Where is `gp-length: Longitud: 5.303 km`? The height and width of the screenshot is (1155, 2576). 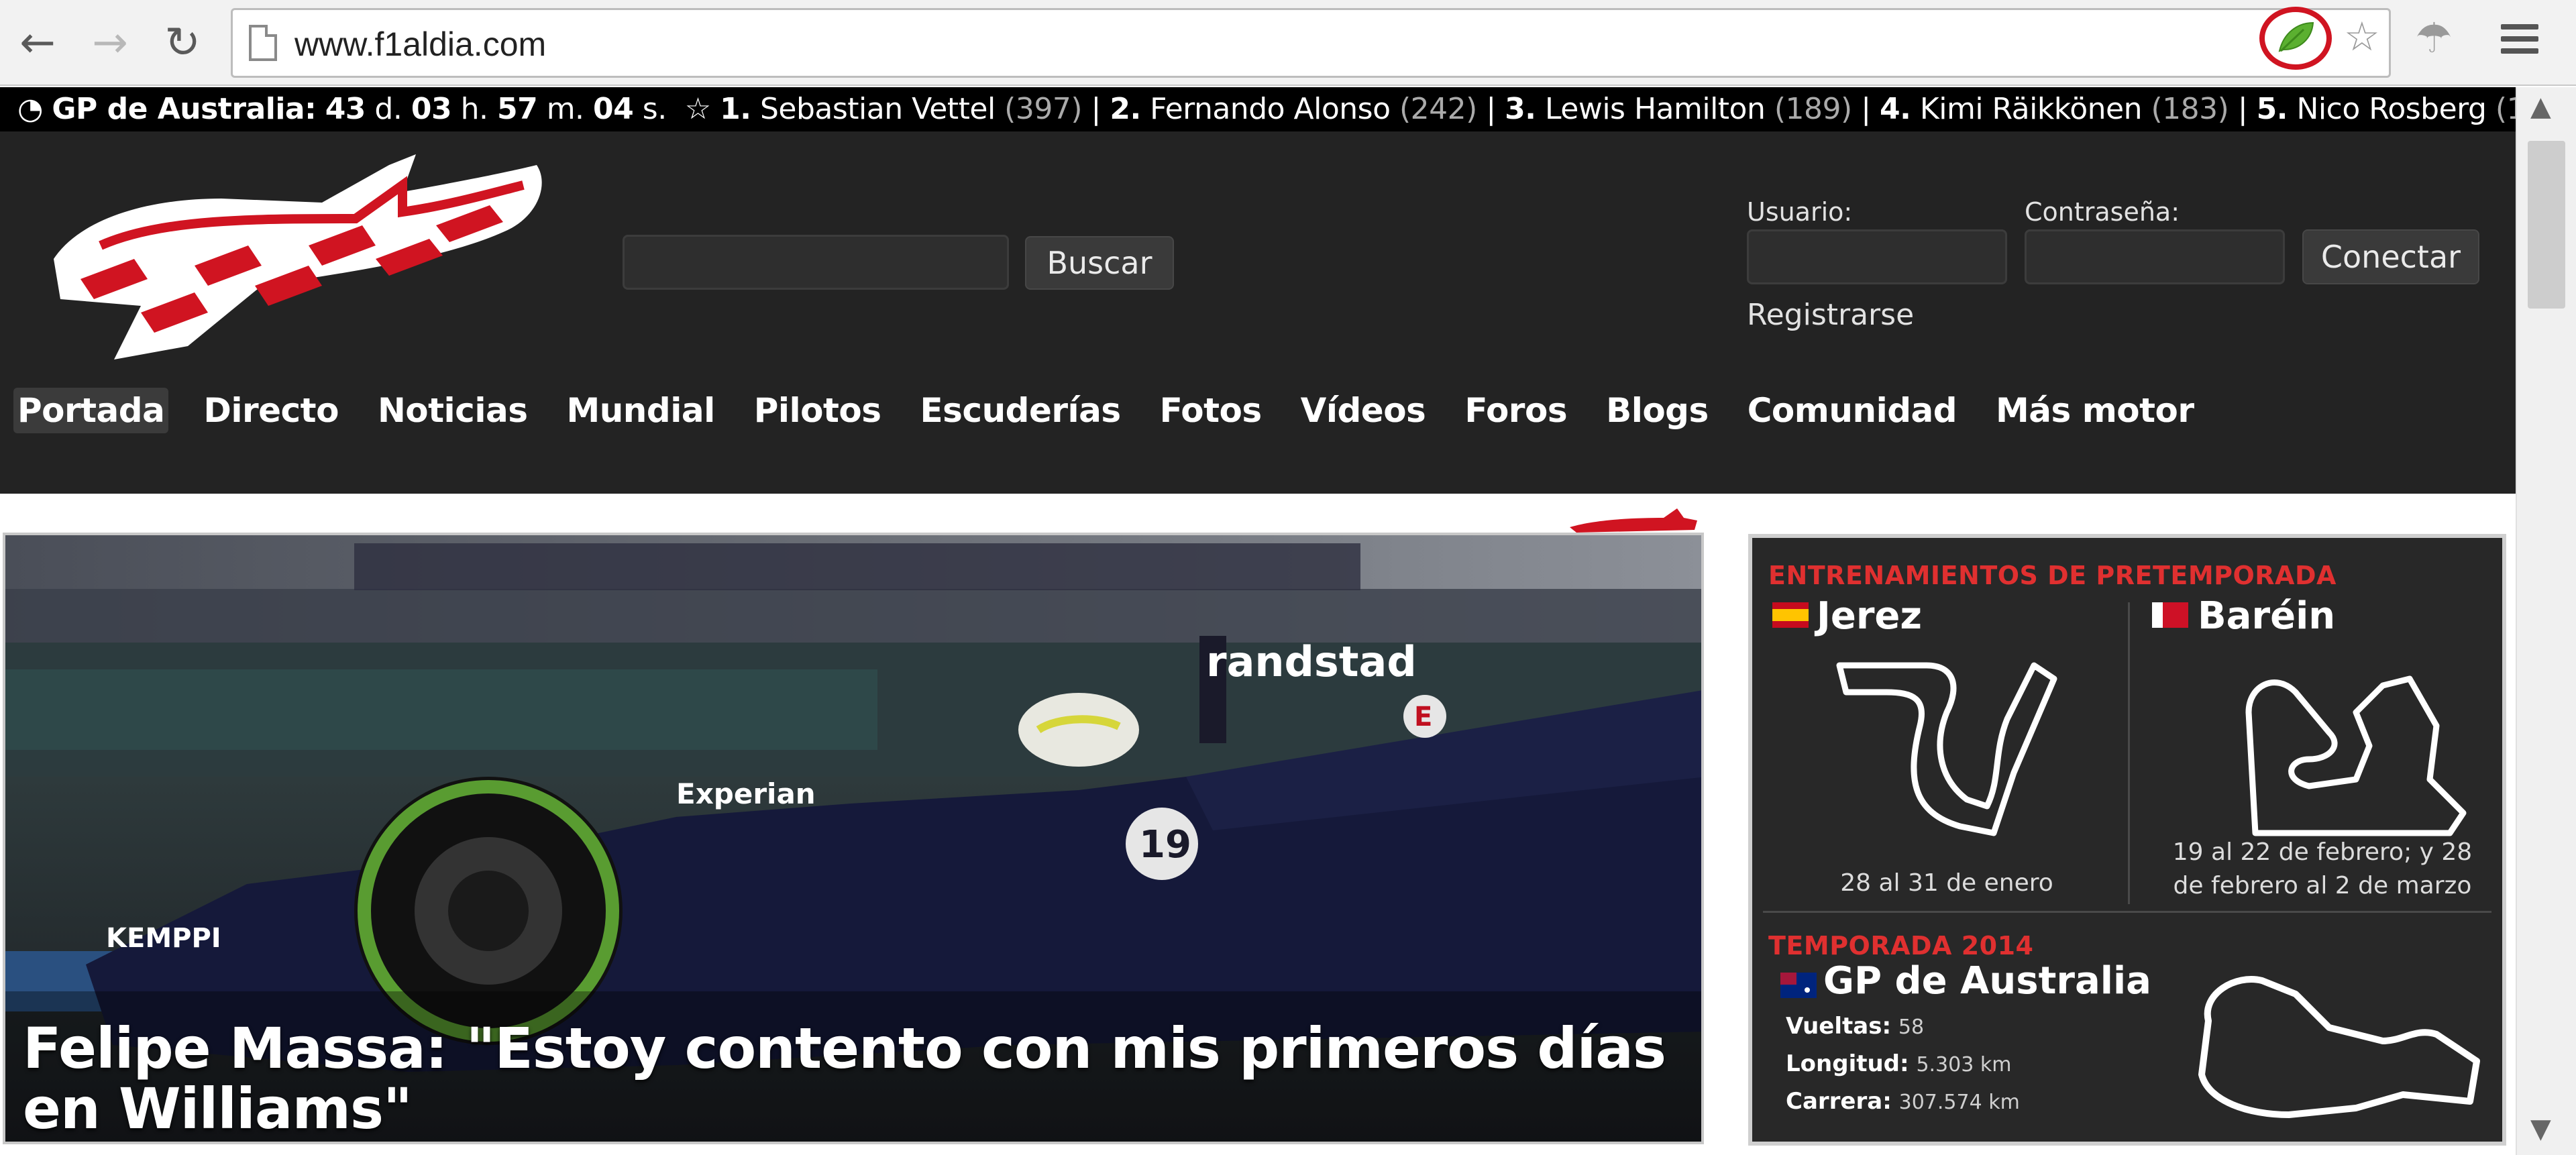 gp-length: Longitud: 5.303 km is located at coordinates (1898, 1064).